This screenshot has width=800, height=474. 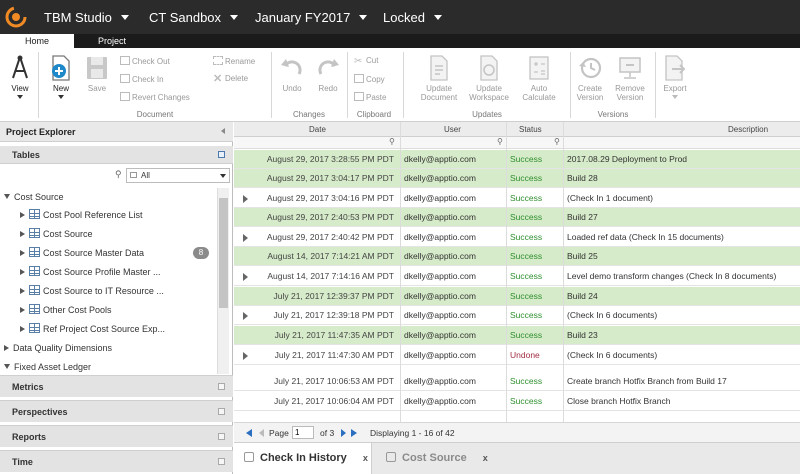 I want to click on project-menu: CT Sandbox, so click(x=194, y=17).